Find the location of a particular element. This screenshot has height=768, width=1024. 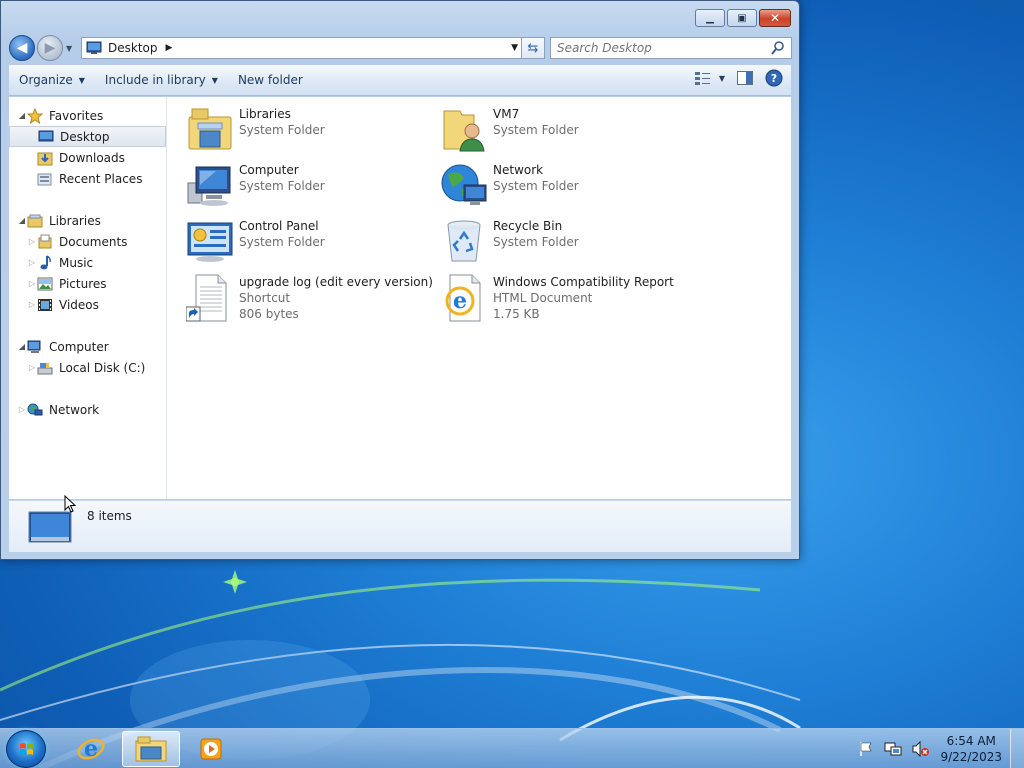

hard-drive-icon is located at coordinates (45, 368).